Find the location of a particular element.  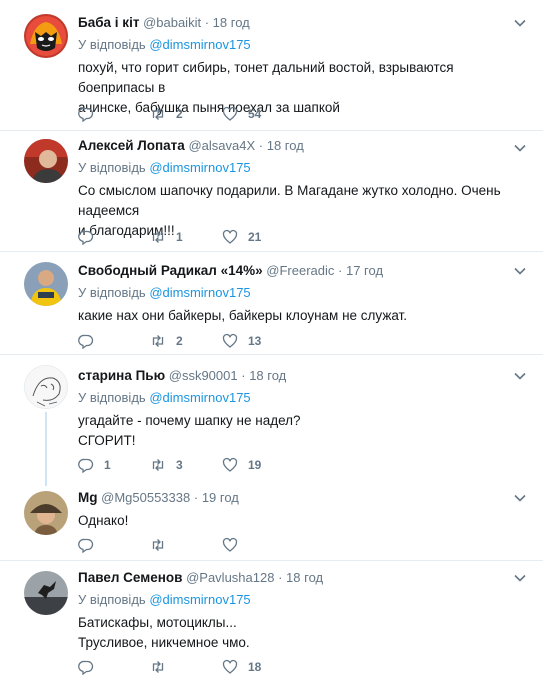

like-count: 21 is located at coordinates (255, 237).